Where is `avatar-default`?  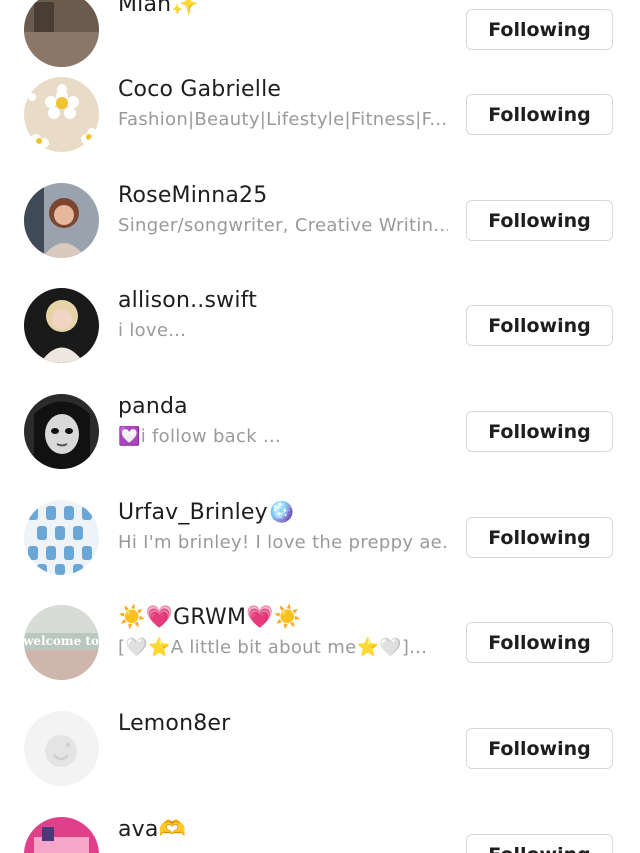
avatar-default is located at coordinates (61, 748).